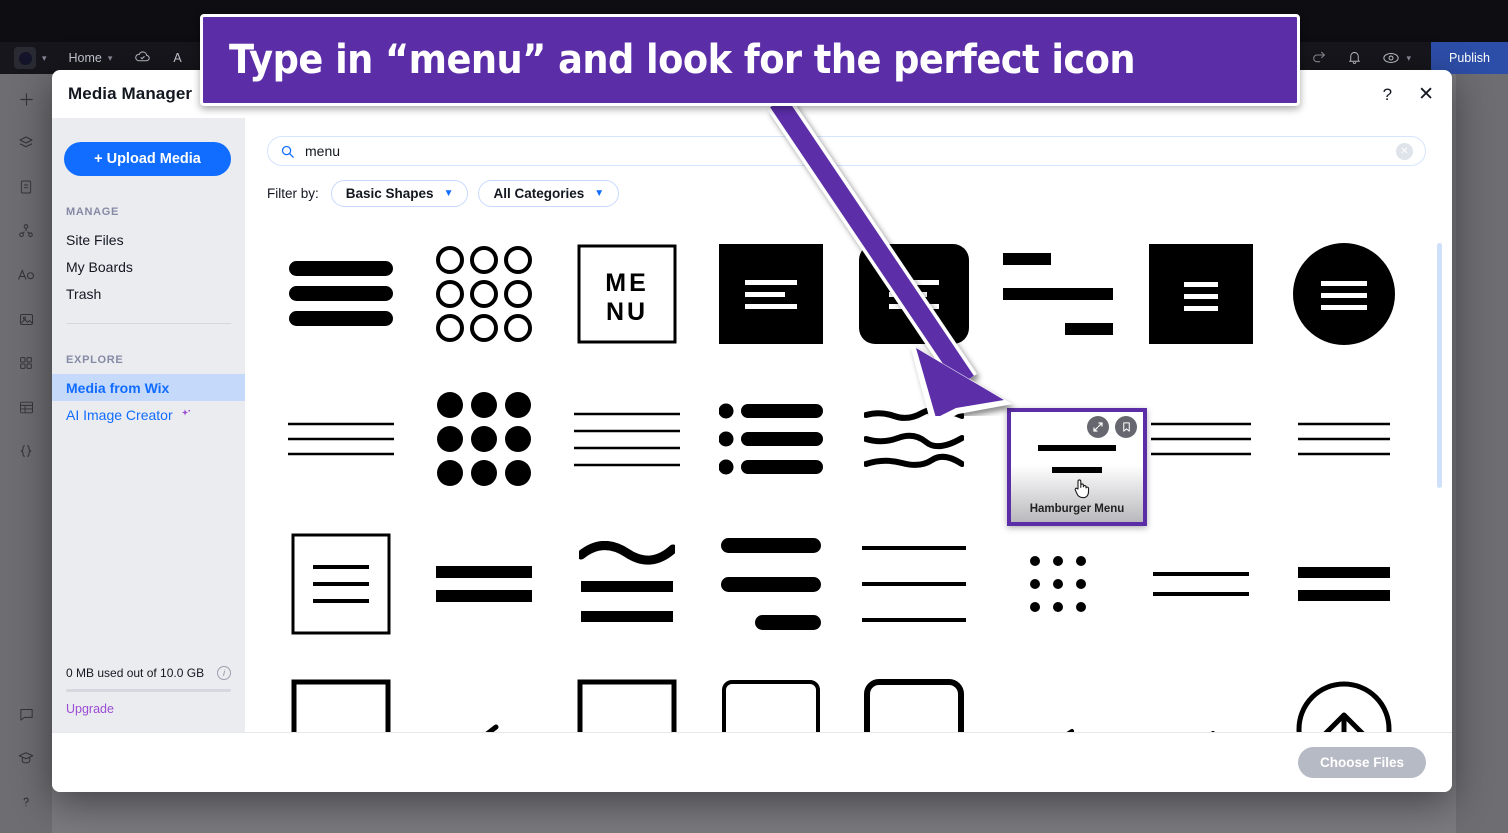 The width and height of the screenshot is (1508, 833). What do you see at coordinates (1200, 694) in the screenshot?
I see `diagonal-stroke-c-icon` at bounding box center [1200, 694].